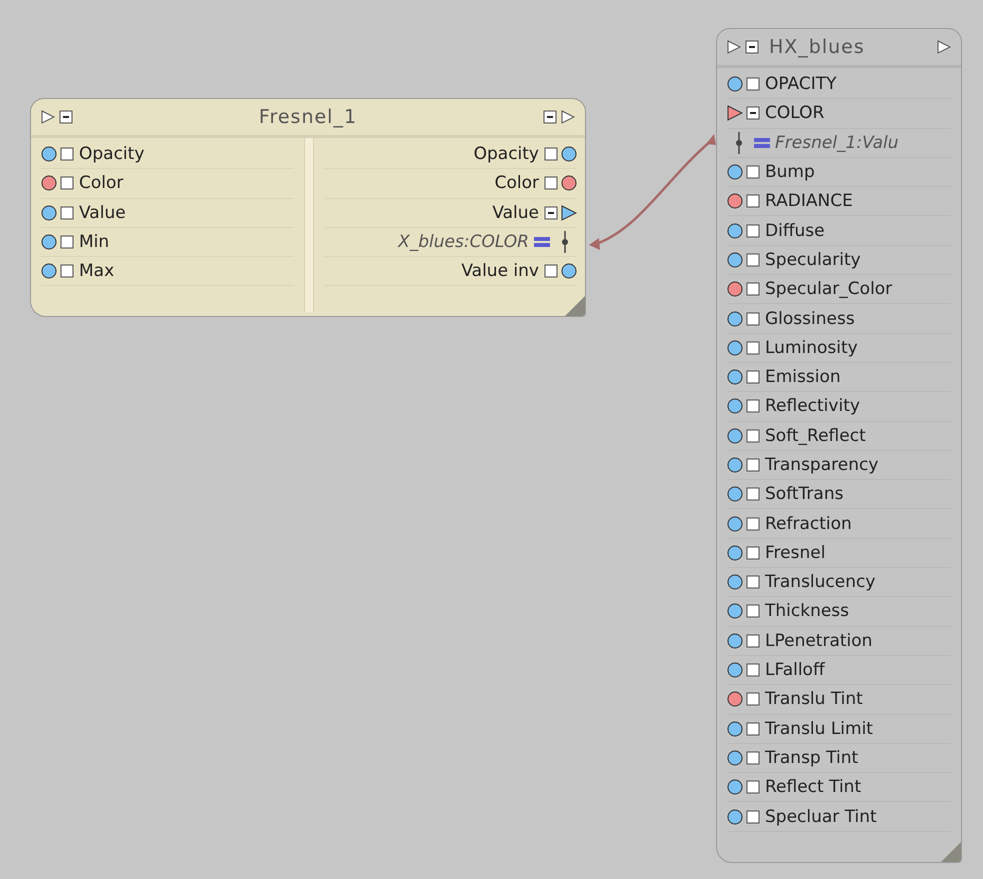 The image size is (983, 879). What do you see at coordinates (821, 465) in the screenshot?
I see `port-label: Transparency` at bounding box center [821, 465].